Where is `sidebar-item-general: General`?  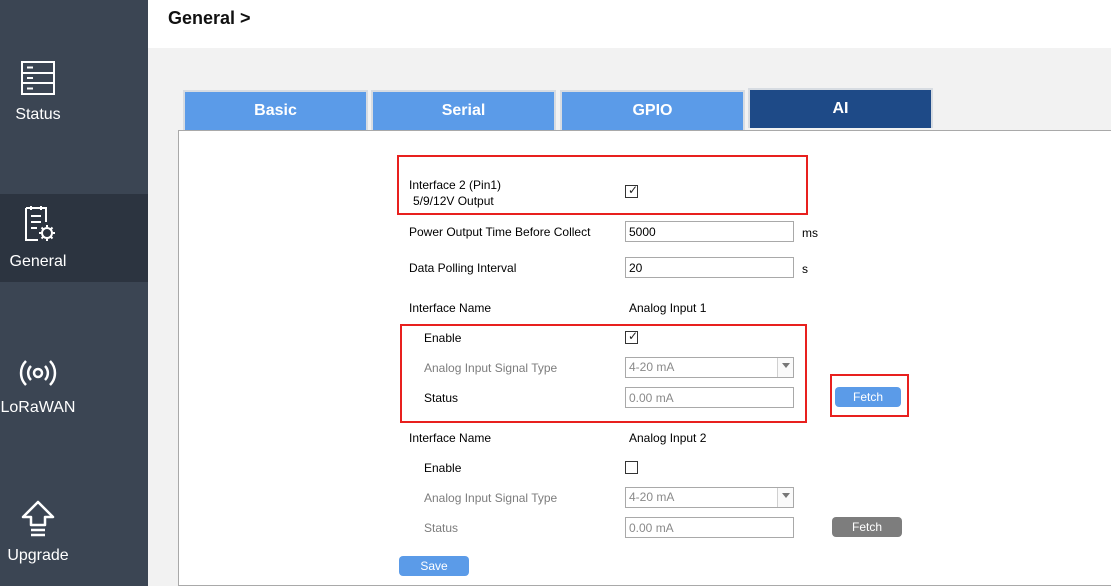 sidebar-item-general: General is located at coordinates (74, 238).